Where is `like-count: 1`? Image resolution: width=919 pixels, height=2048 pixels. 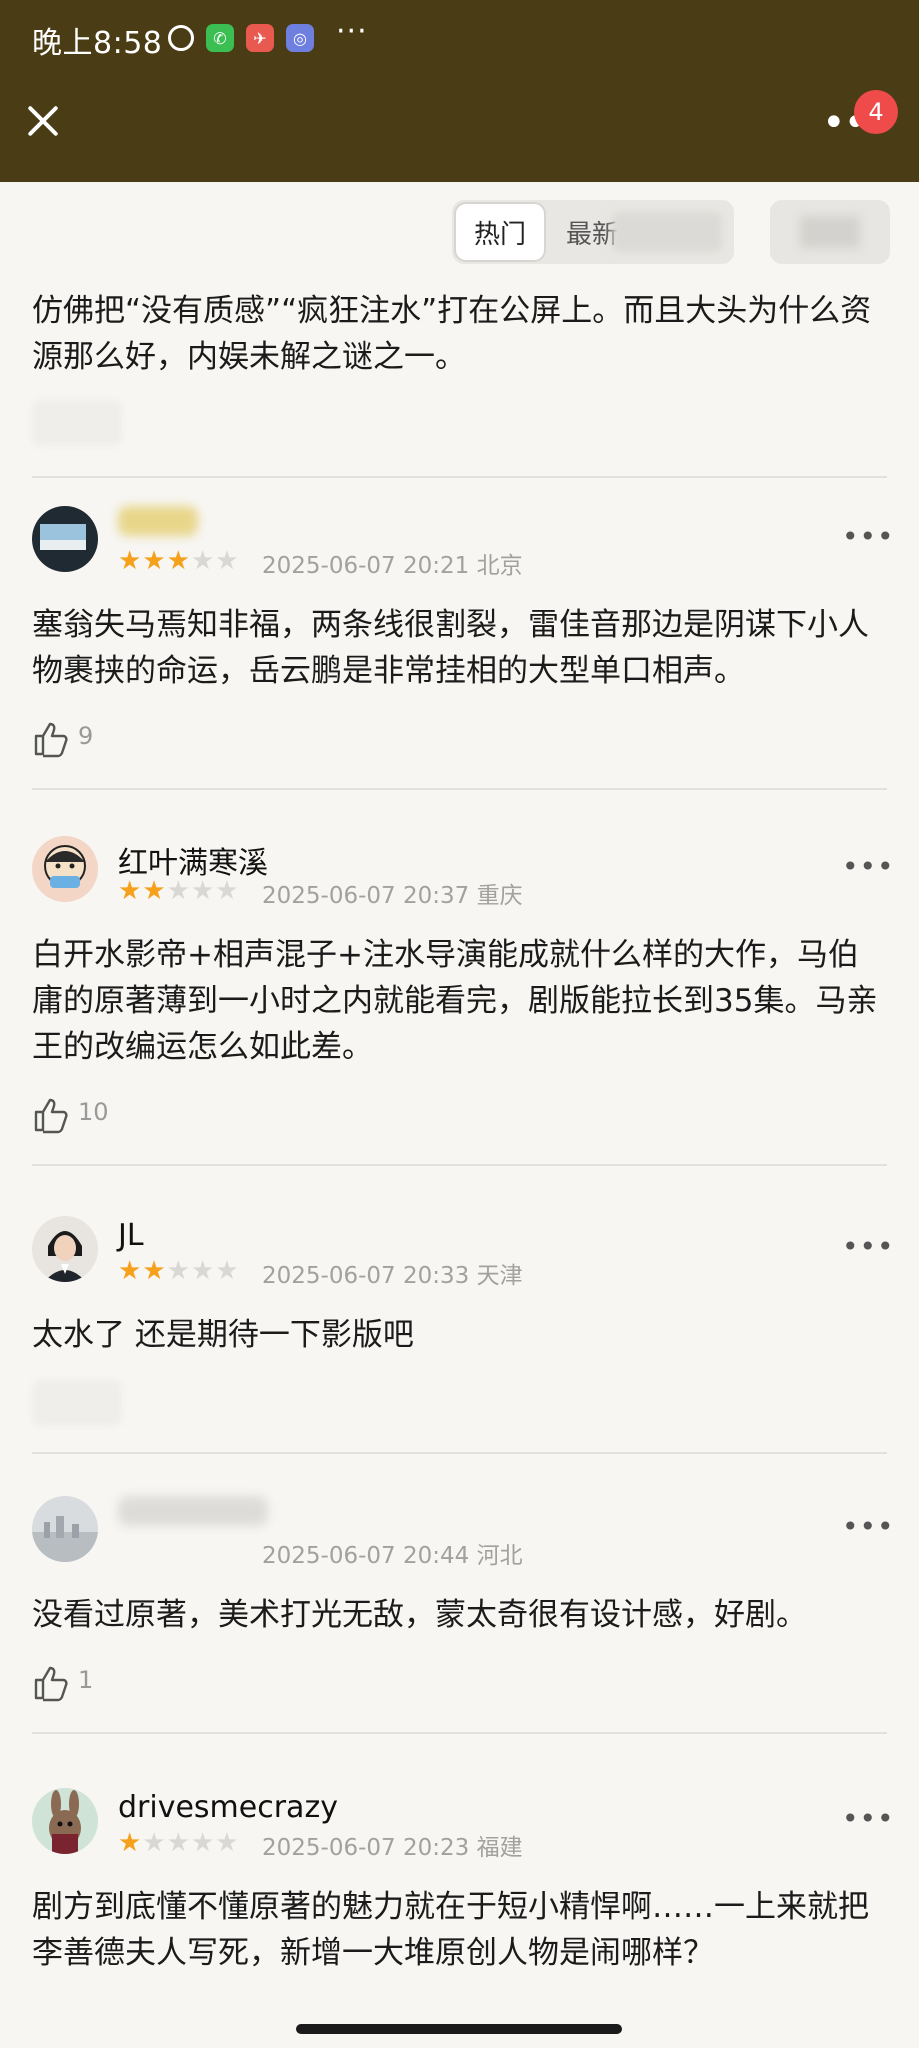
like-count: 1 is located at coordinates (86, 1680).